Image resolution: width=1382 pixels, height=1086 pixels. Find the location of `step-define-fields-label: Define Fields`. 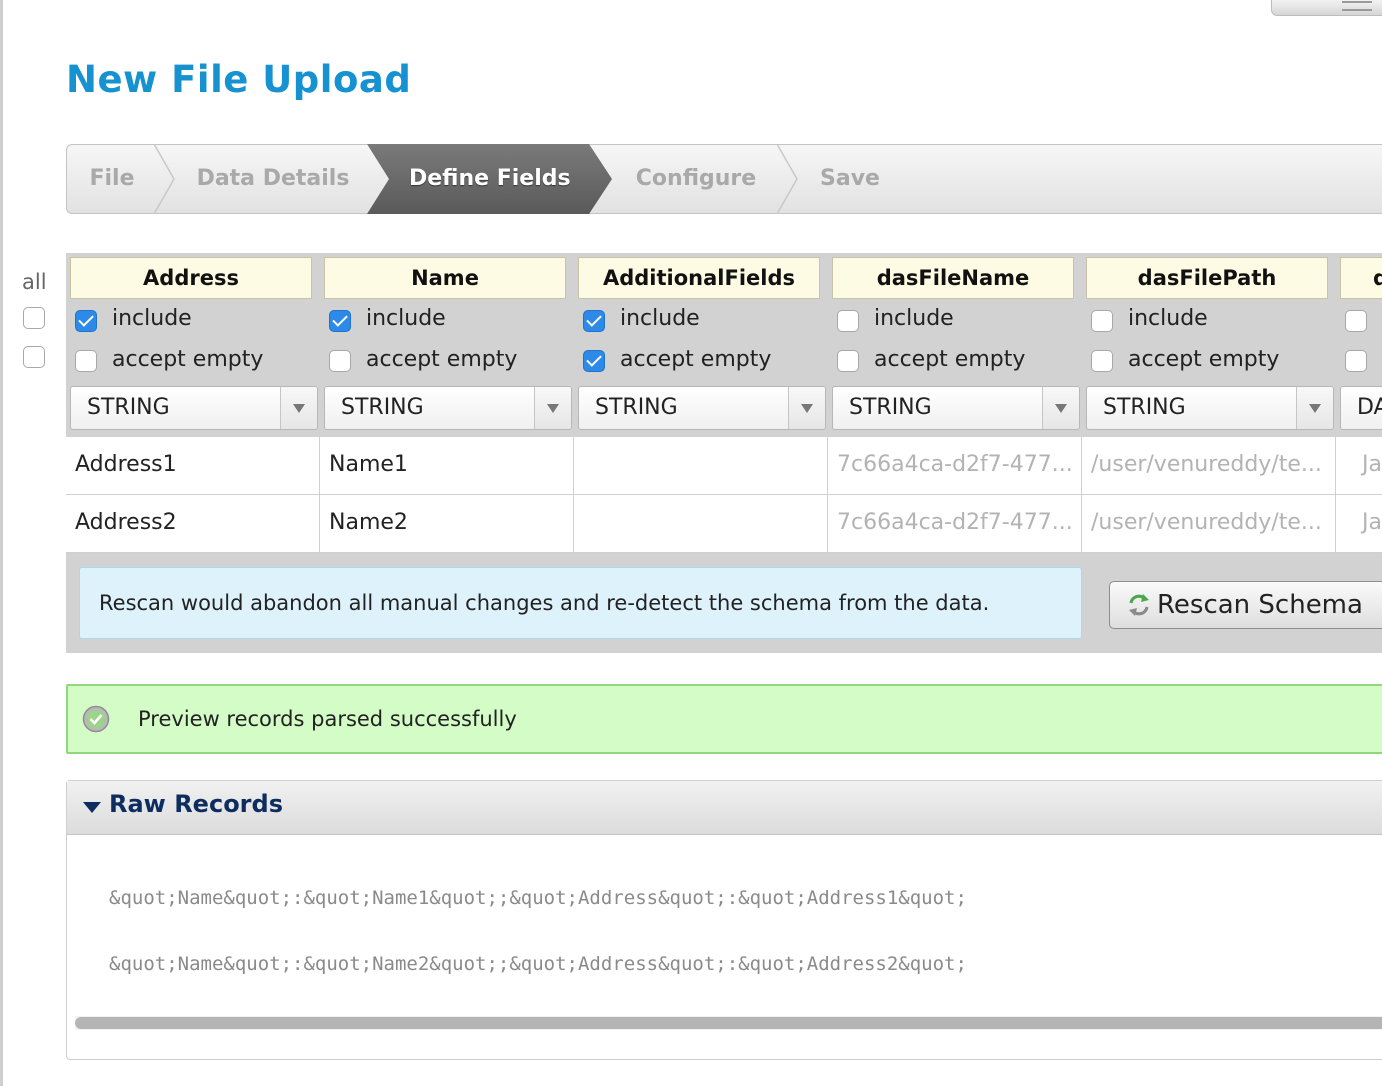

step-define-fields-label: Define Fields is located at coordinates (490, 178).